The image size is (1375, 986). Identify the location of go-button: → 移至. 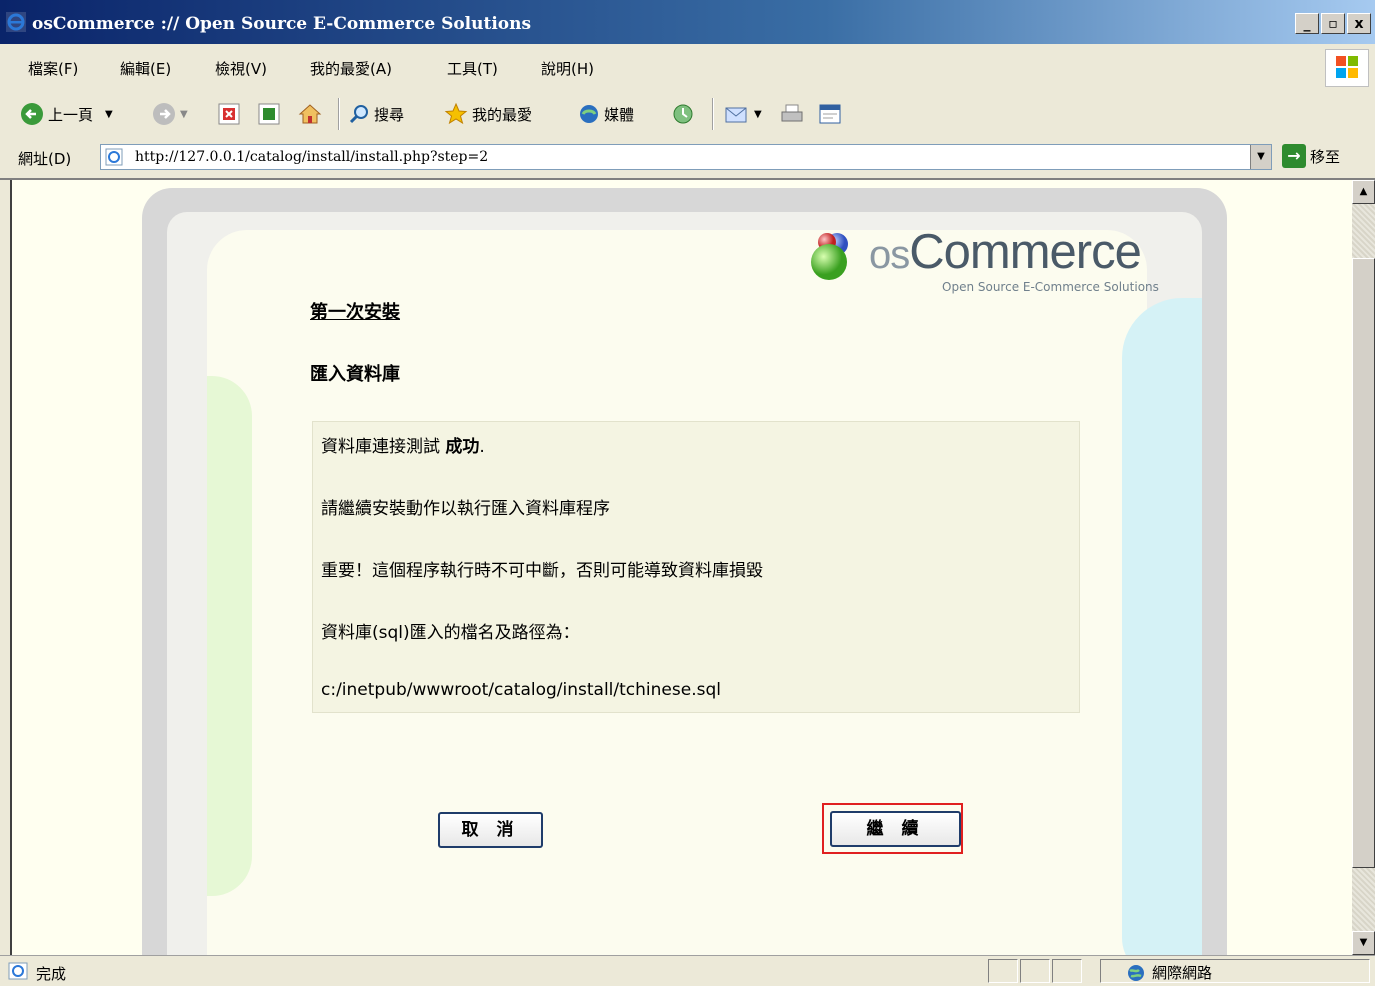
(1311, 156).